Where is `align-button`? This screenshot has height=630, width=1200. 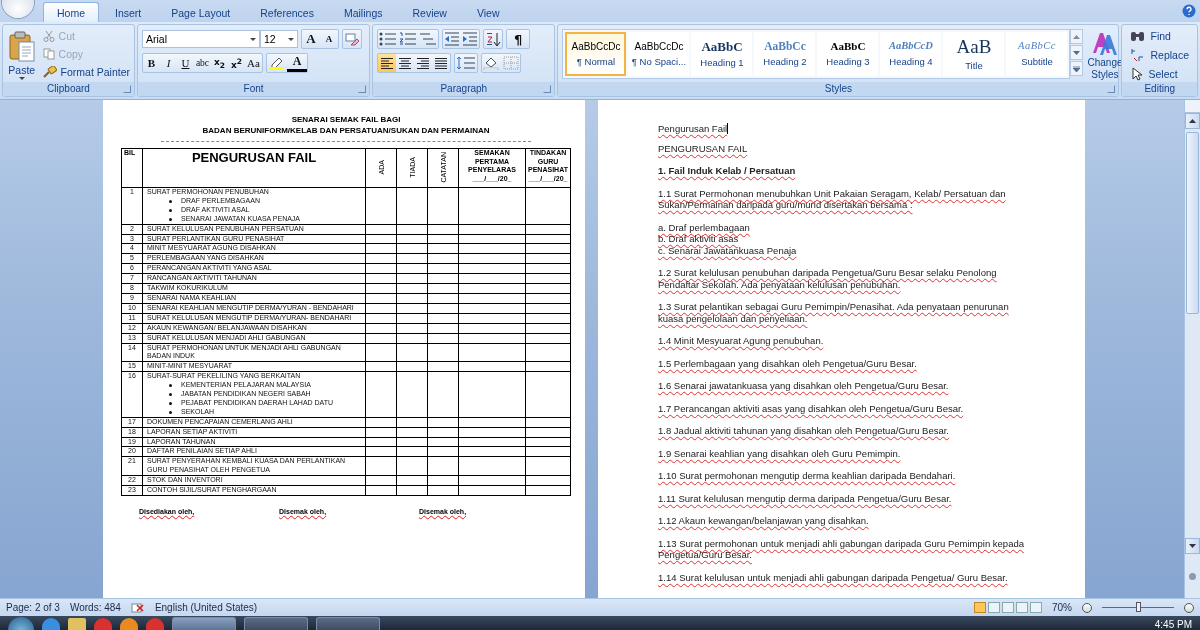 align-button is located at coordinates (387, 63).